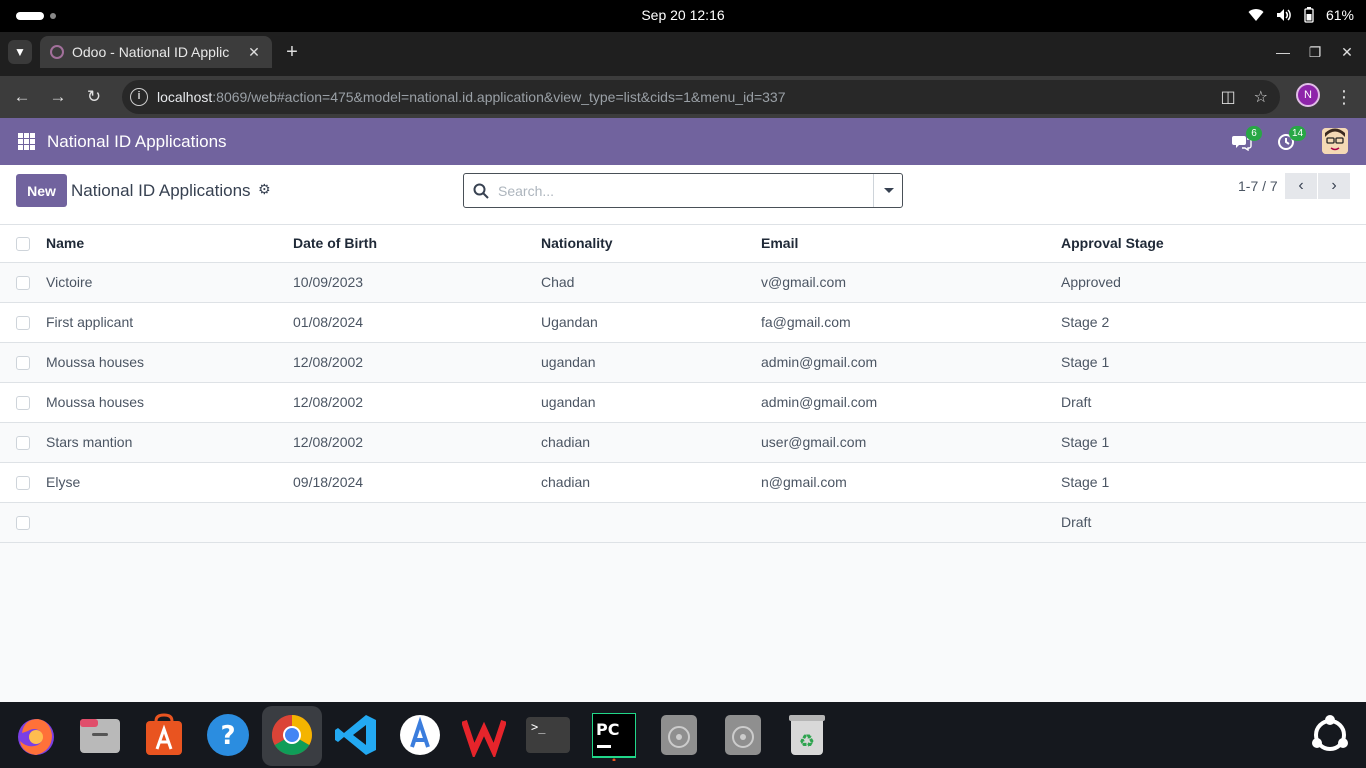  I want to click on chevron-right-icon: ›, so click(1334, 185).